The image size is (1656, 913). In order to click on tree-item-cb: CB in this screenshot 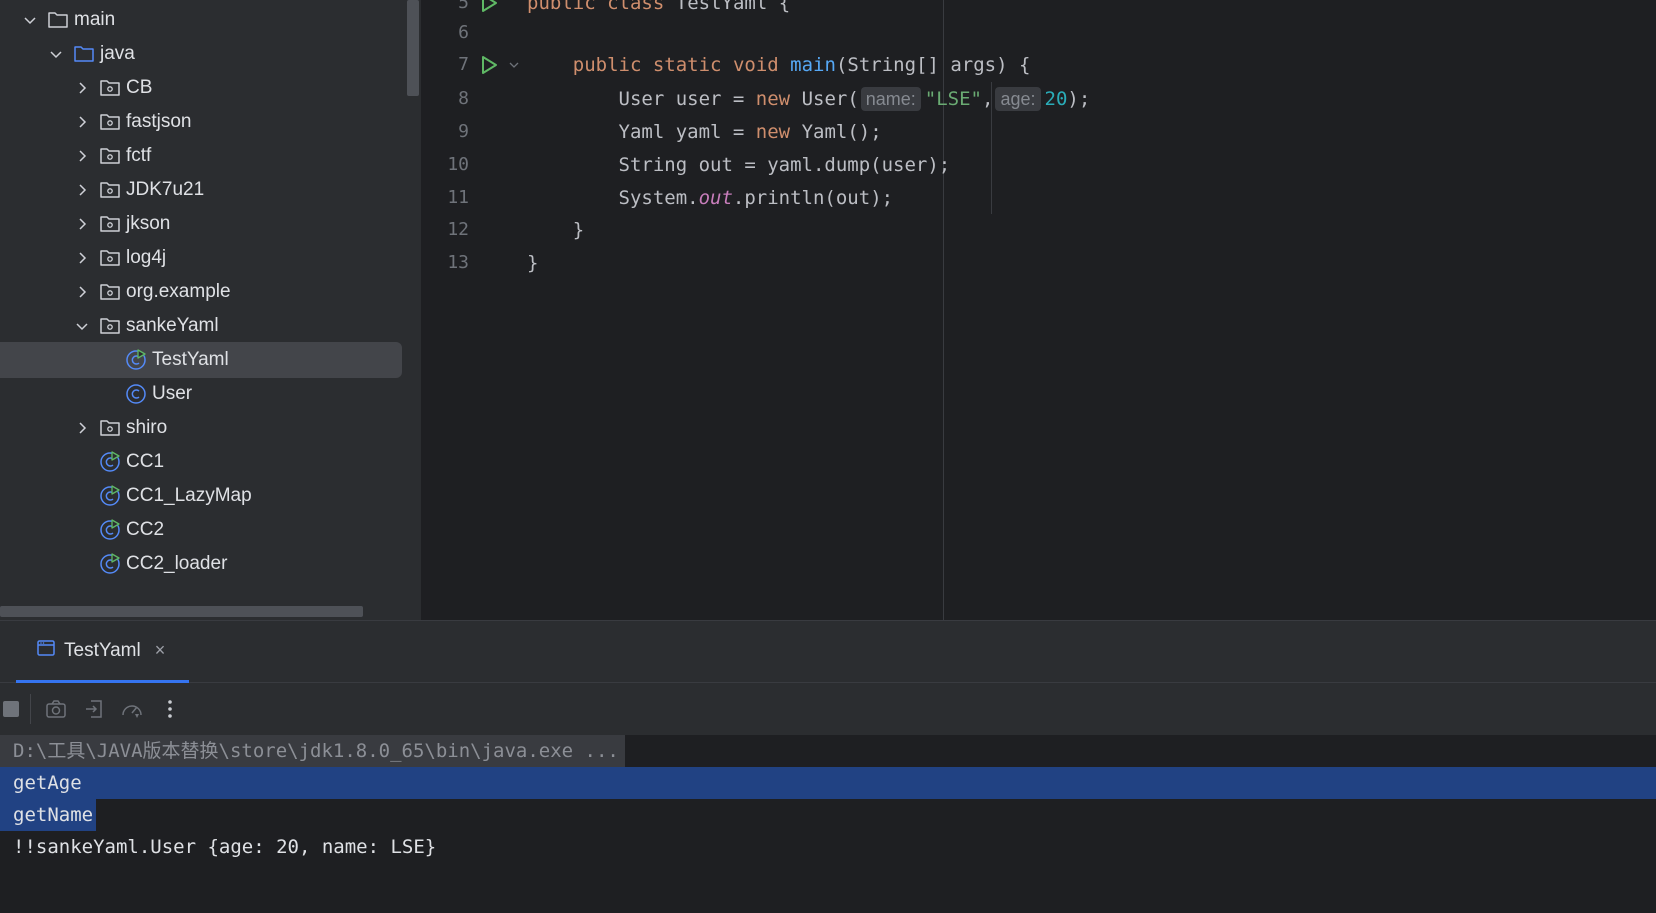, I will do `click(202, 88)`.